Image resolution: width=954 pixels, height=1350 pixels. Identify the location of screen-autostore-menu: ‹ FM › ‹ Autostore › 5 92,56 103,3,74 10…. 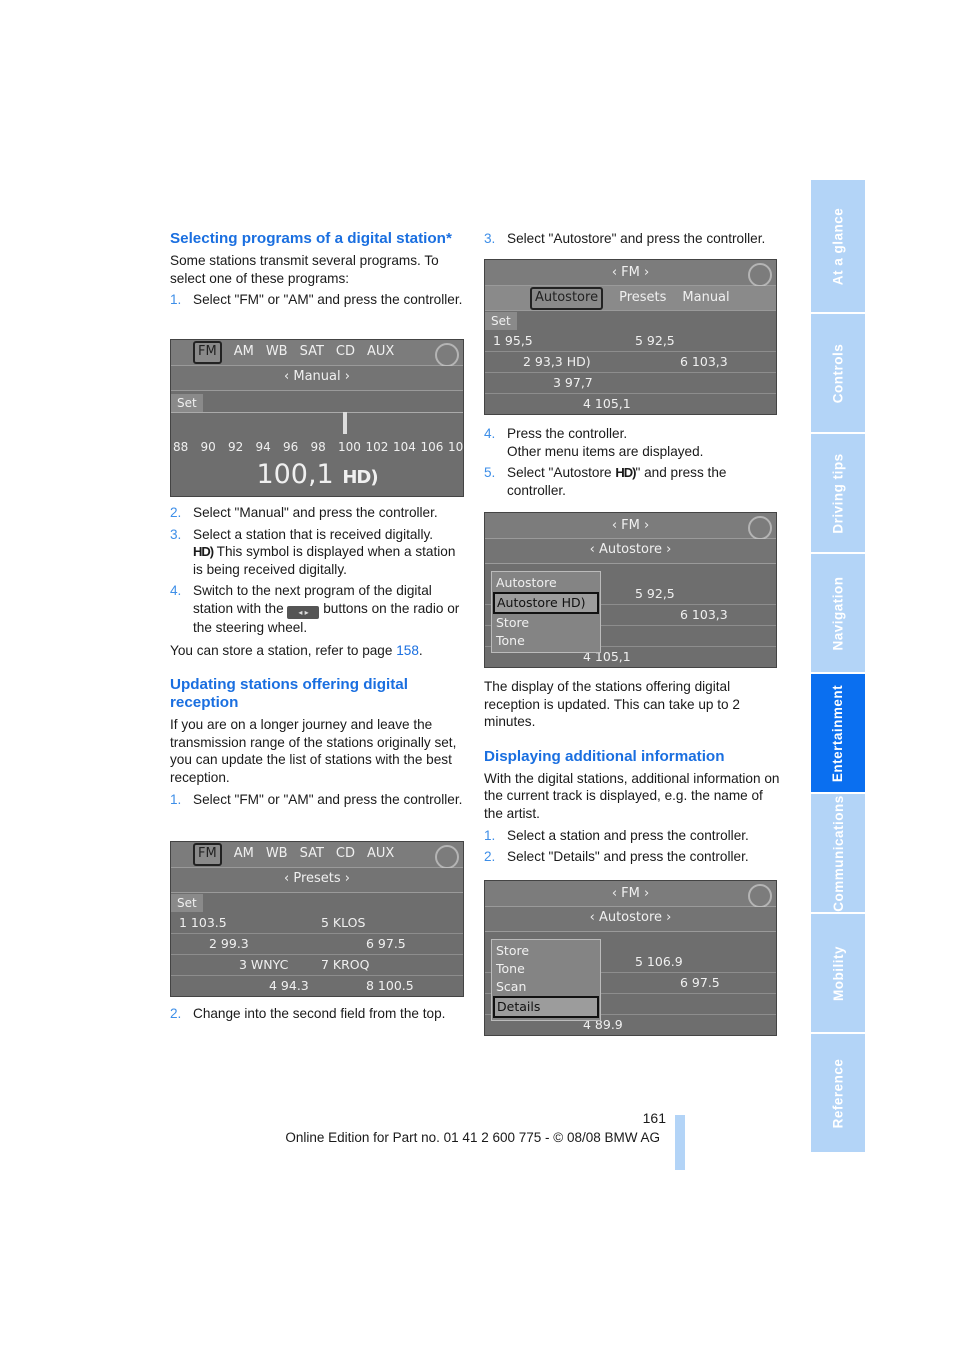
(630, 590).